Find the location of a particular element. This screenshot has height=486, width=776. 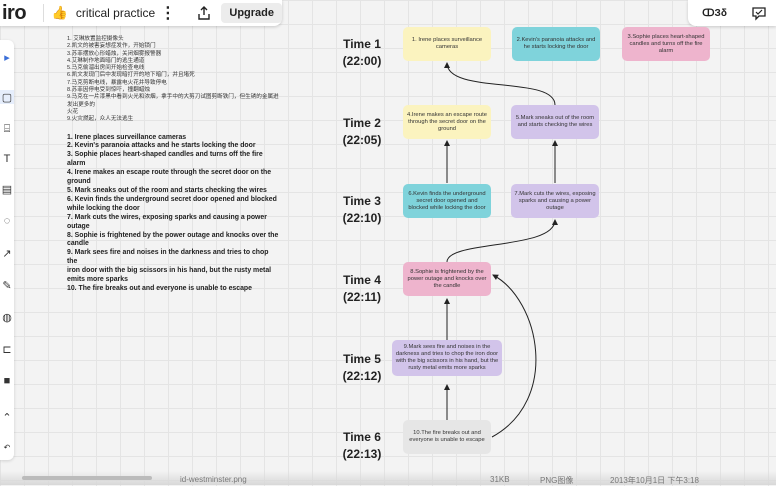

file-name-text: id-westminster.png is located at coordinates (213, 479).